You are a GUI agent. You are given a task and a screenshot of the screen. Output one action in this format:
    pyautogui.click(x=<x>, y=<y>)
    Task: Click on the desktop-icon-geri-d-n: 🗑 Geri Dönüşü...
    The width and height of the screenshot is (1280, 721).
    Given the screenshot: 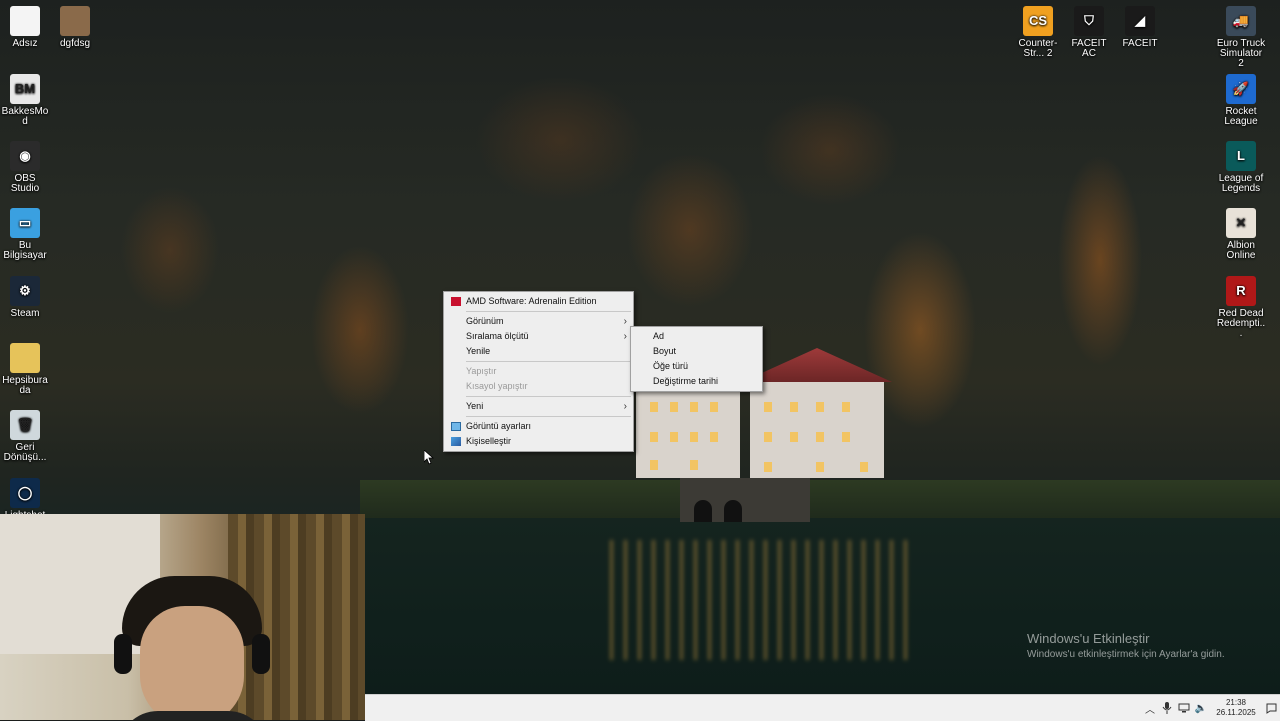 What is the action you would take?
    pyautogui.click(x=25, y=436)
    